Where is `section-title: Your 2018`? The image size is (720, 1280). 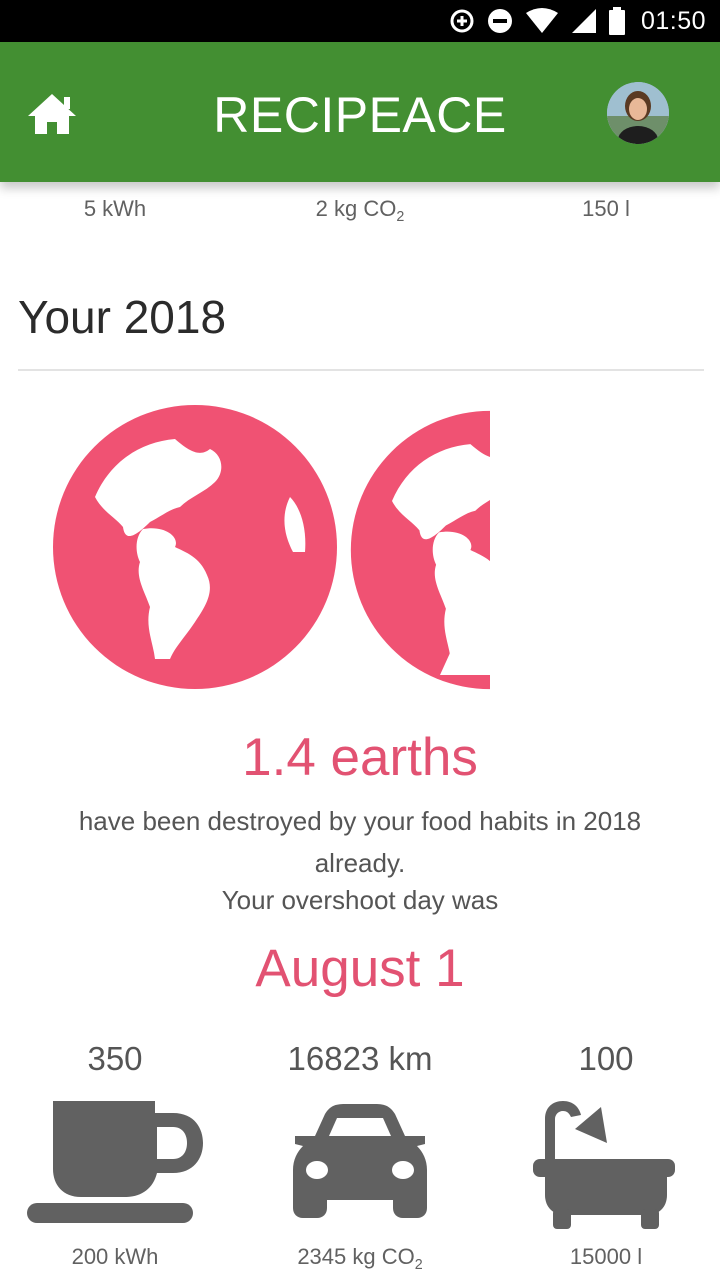 section-title: Your 2018 is located at coordinates (122, 317).